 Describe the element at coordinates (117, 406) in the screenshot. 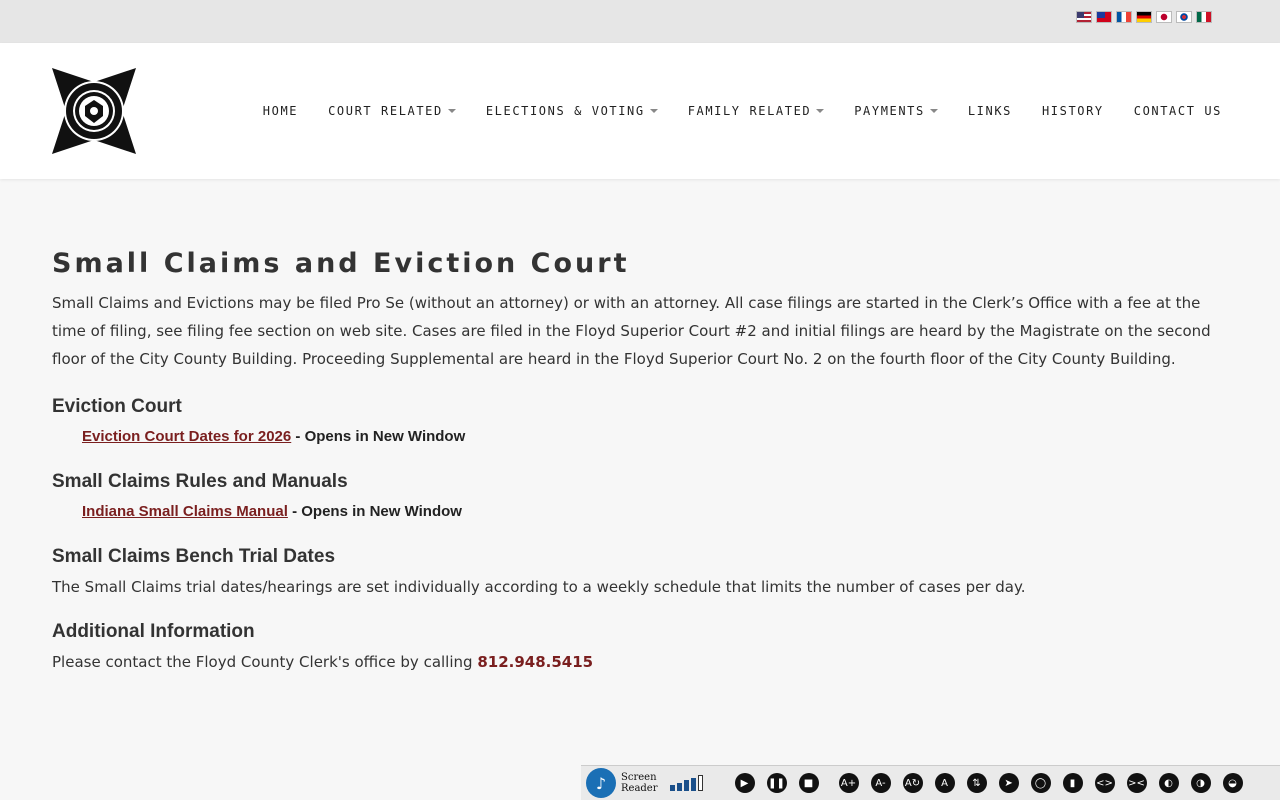

I see `eviction-court-heading: Eviction Court` at that location.